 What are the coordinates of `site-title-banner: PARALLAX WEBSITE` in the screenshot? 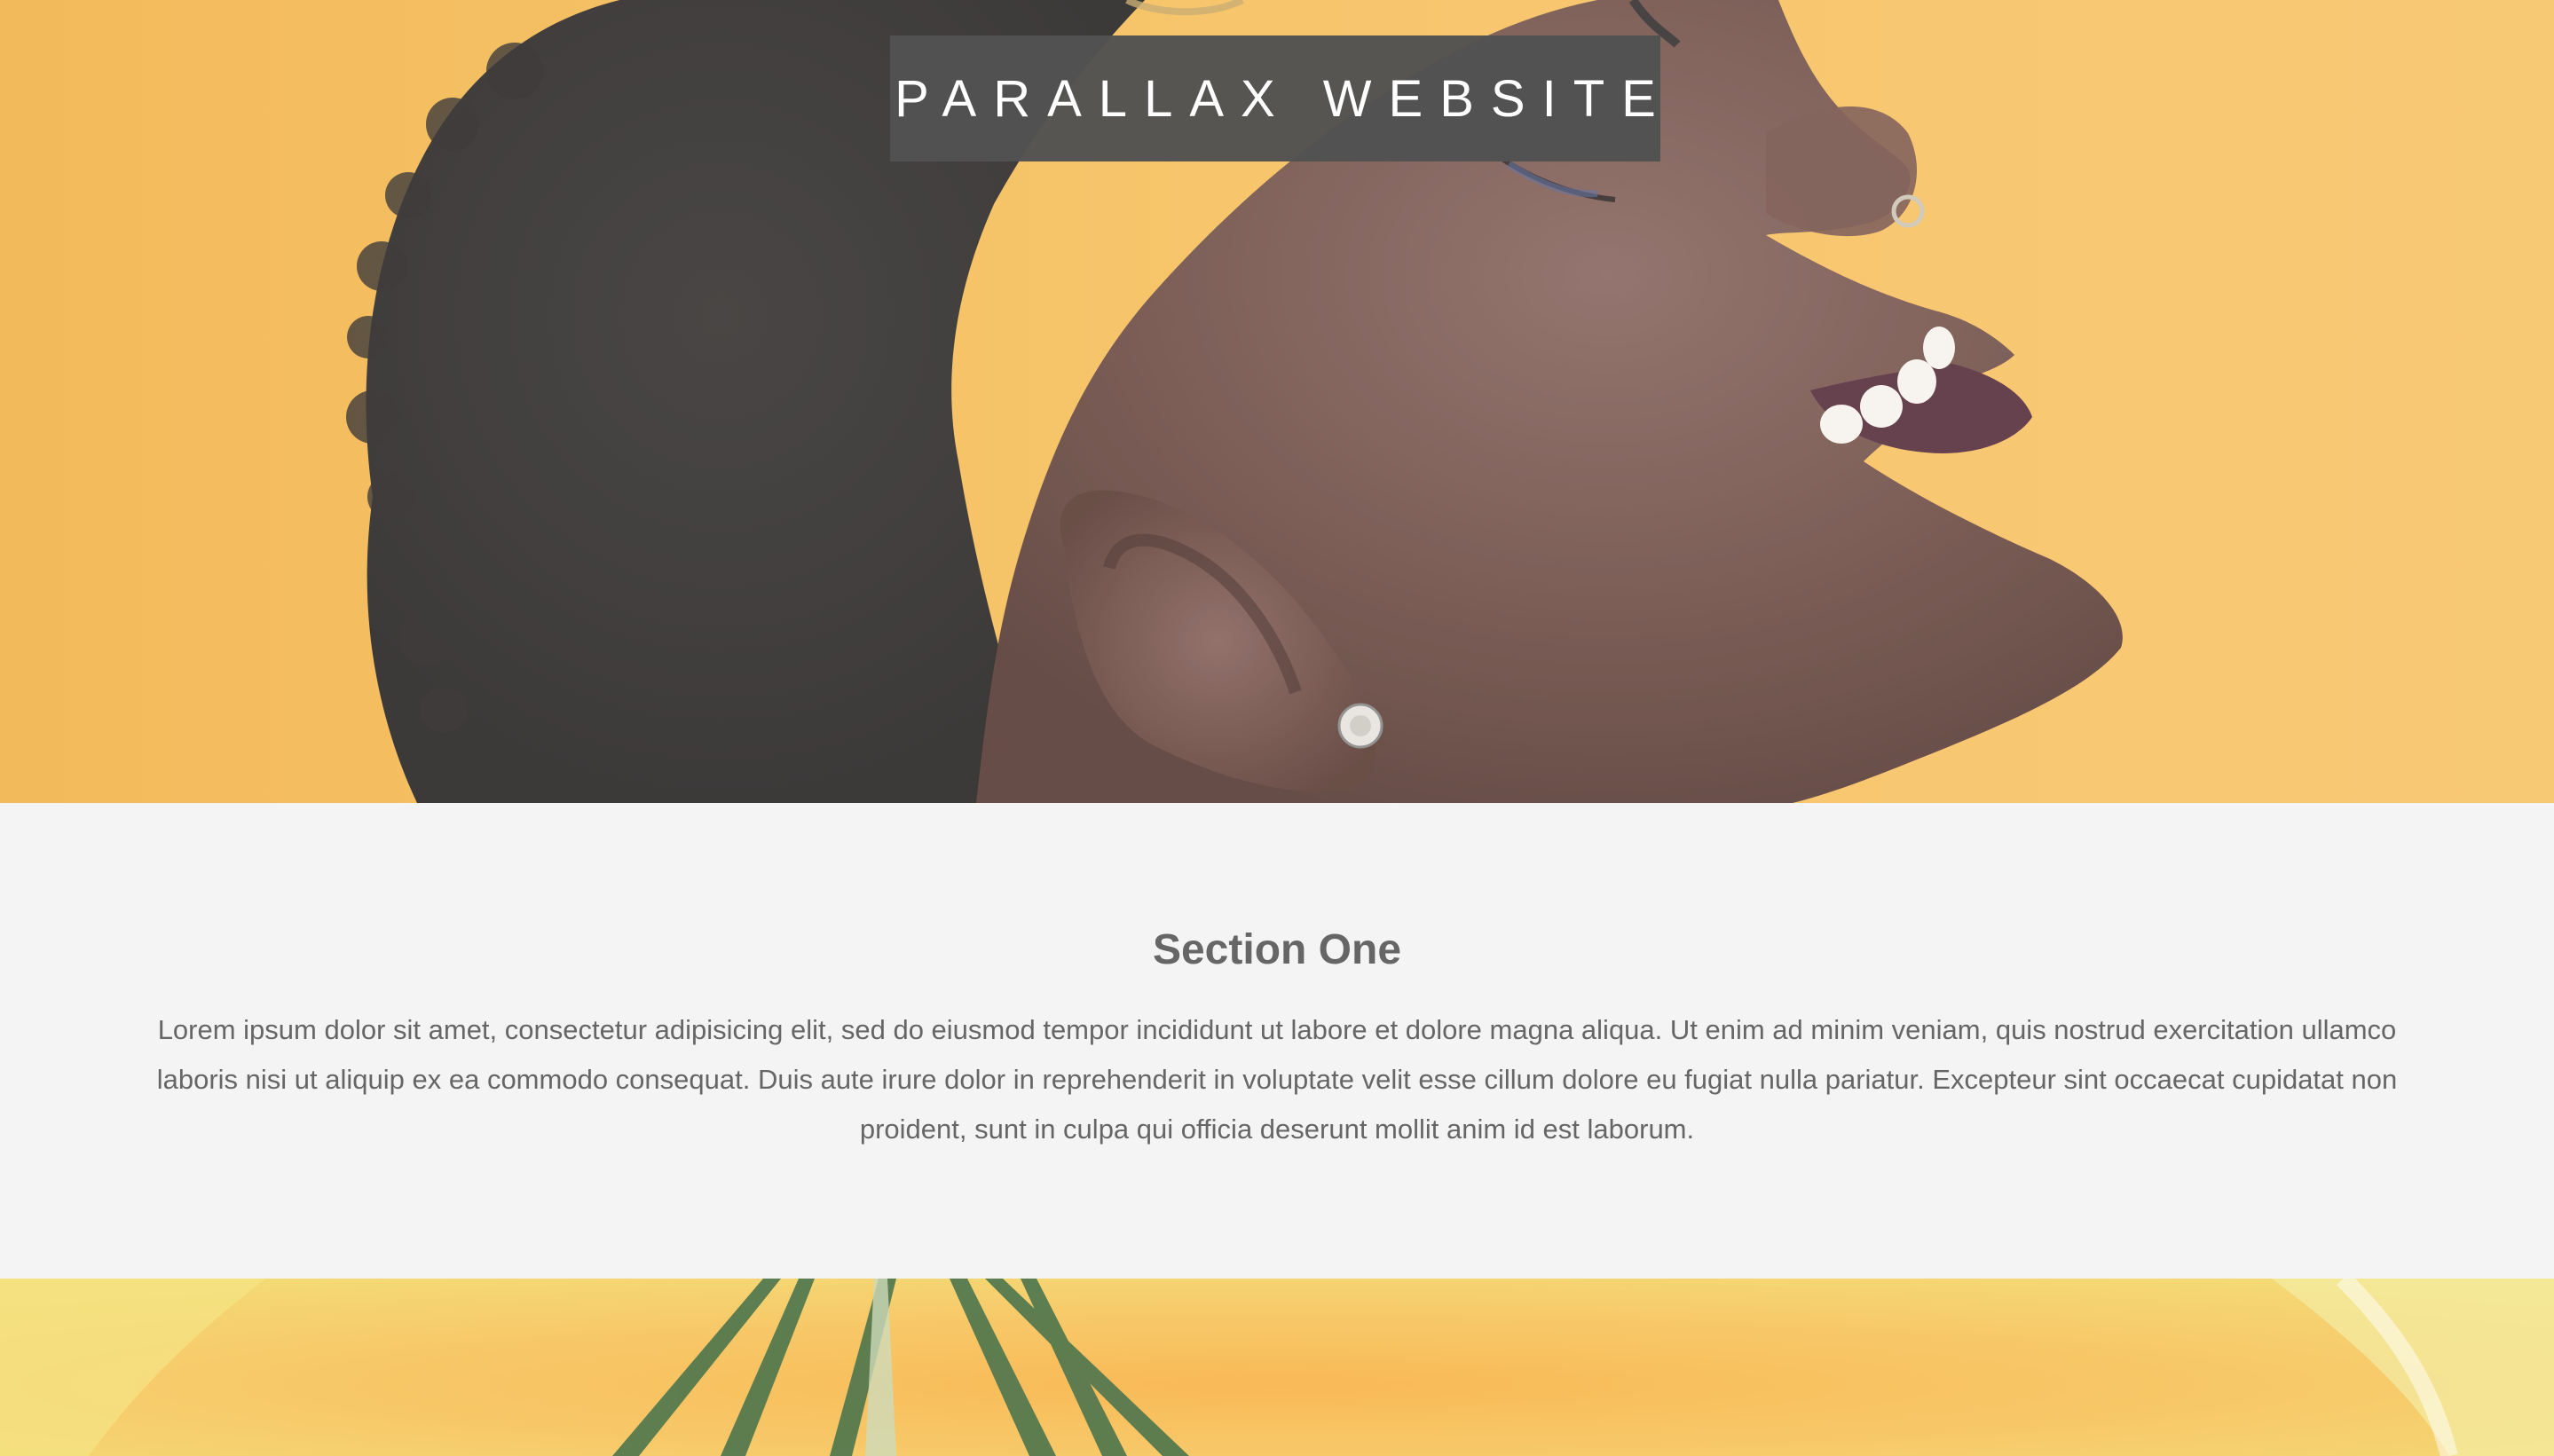 It's located at (1275, 98).